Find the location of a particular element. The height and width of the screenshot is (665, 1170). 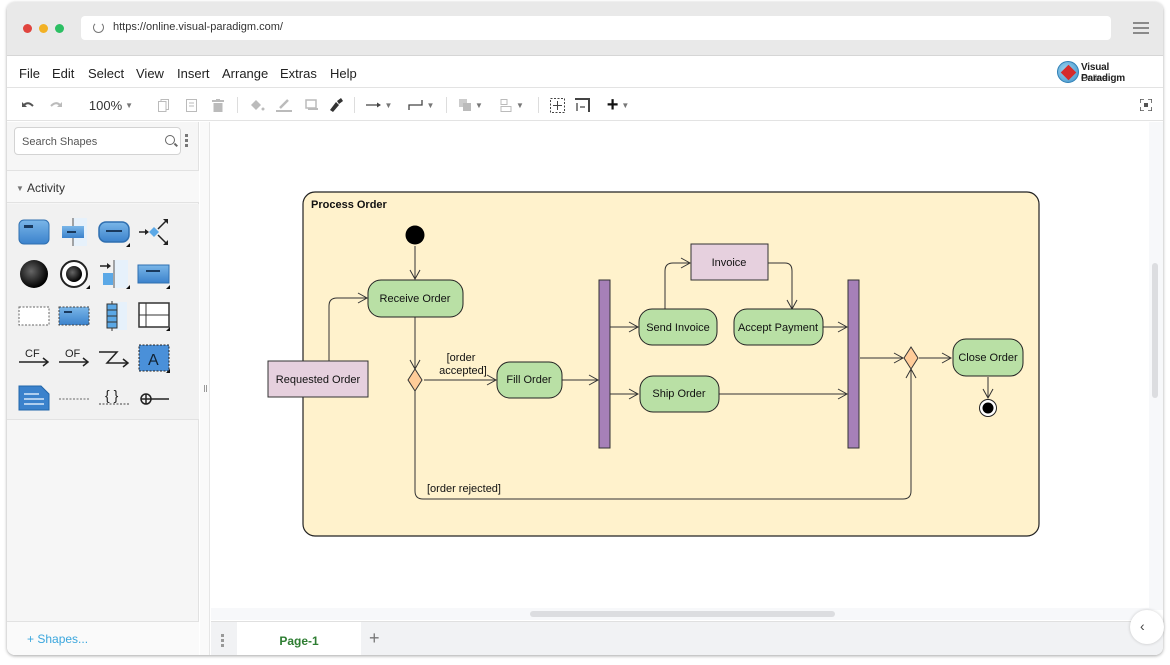

menu-view: View is located at coordinates (150, 73).